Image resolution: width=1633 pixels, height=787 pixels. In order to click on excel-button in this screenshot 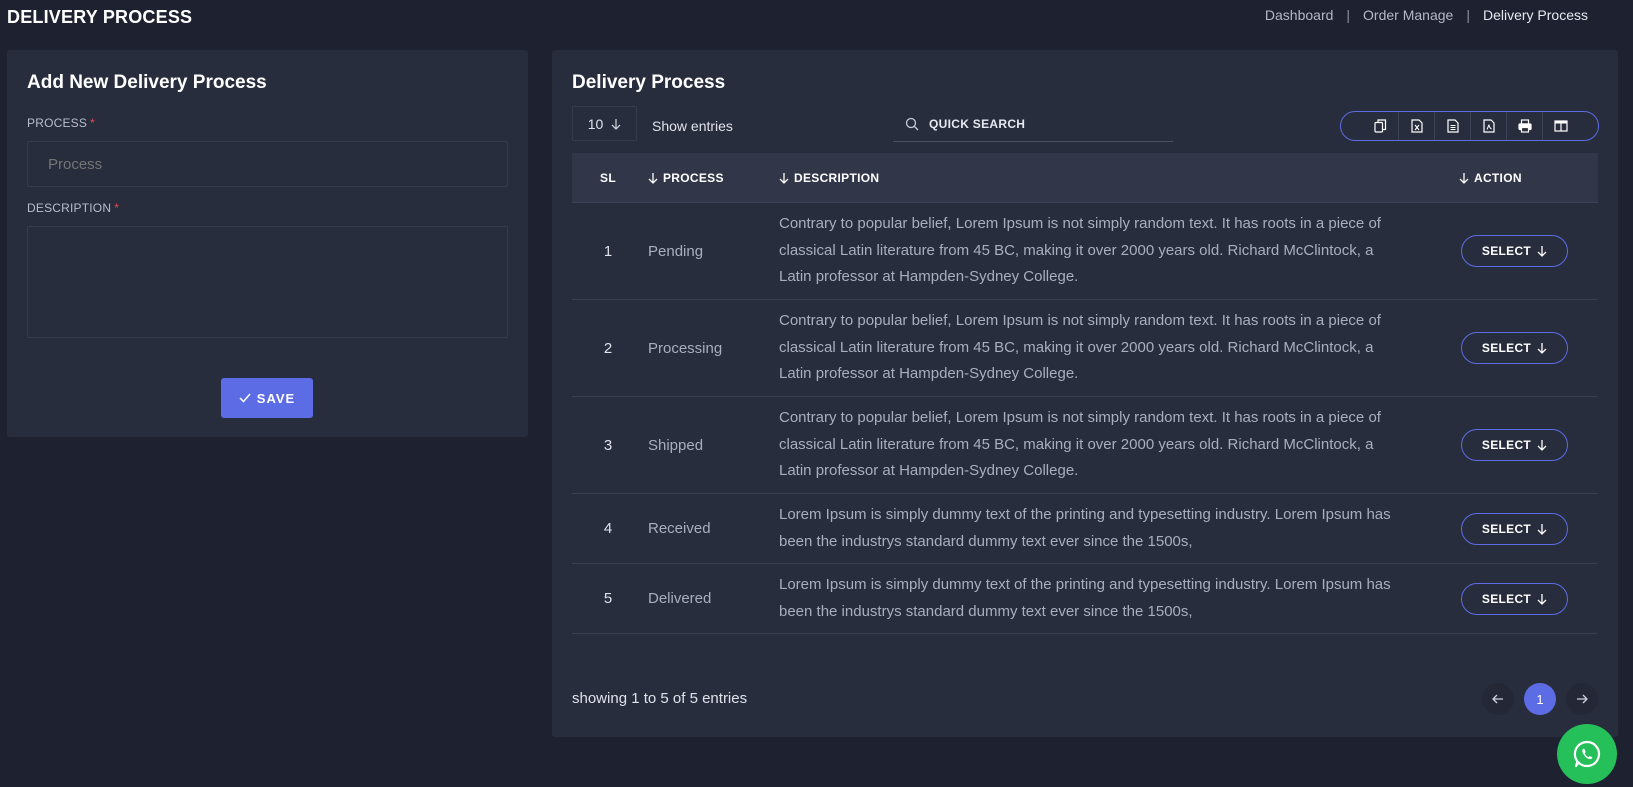, I will do `click(1416, 126)`.